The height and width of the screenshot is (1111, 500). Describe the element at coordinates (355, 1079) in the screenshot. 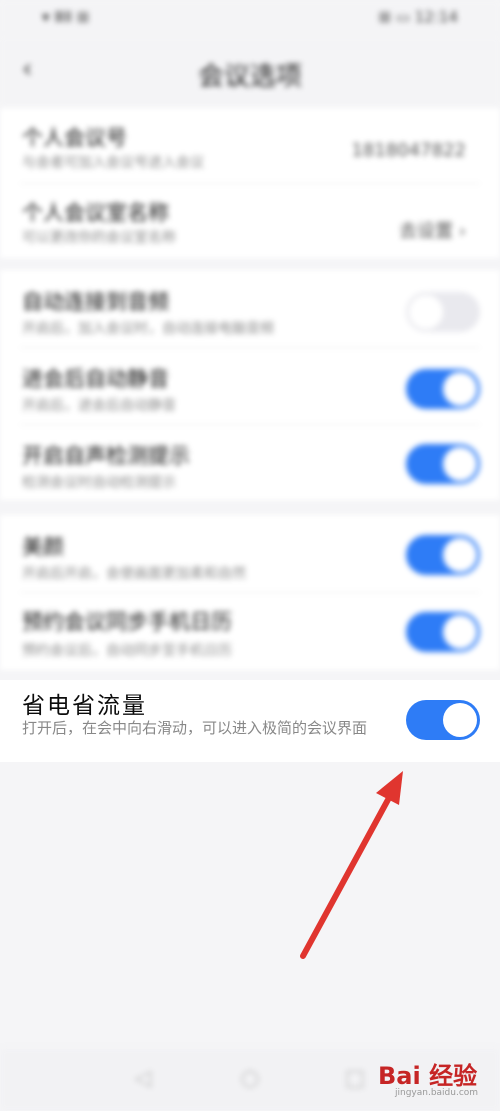

I see `recent-apps-icon: □` at that location.